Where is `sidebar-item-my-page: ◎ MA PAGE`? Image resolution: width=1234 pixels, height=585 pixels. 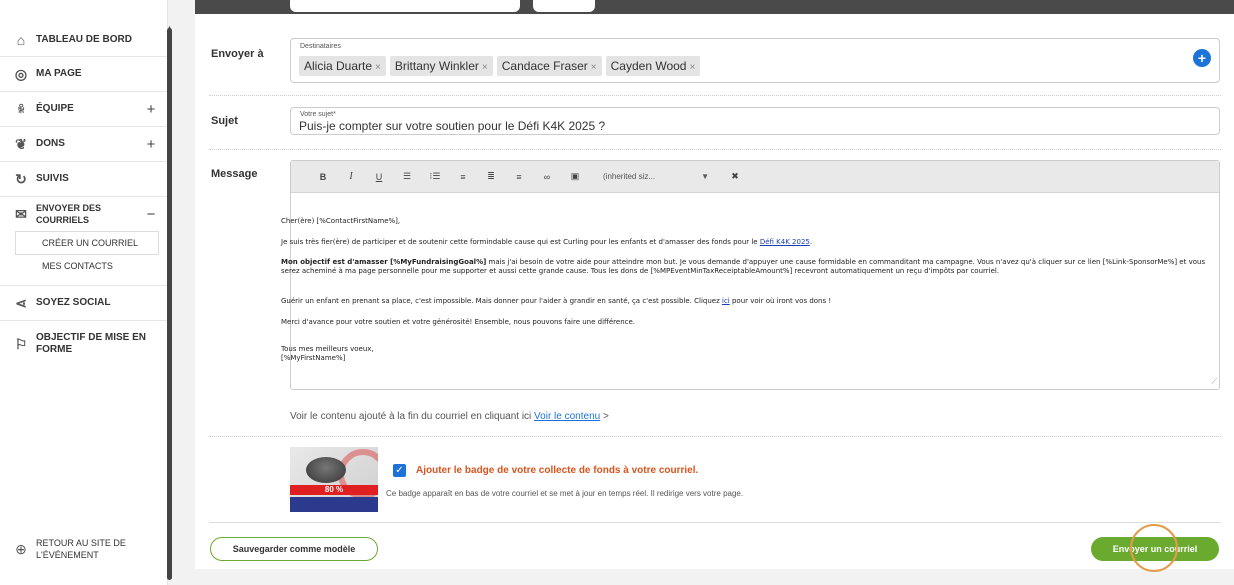 sidebar-item-my-page: ◎ MA PAGE is located at coordinates (83, 74).